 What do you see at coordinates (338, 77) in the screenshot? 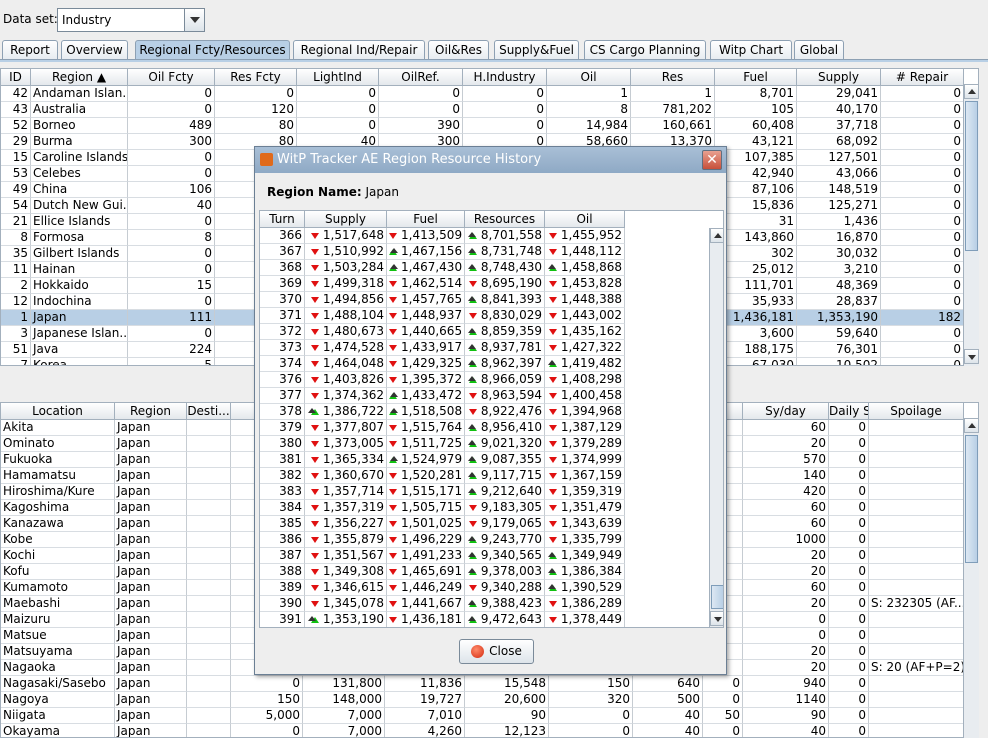
I see `column-header: LightInd` at bounding box center [338, 77].